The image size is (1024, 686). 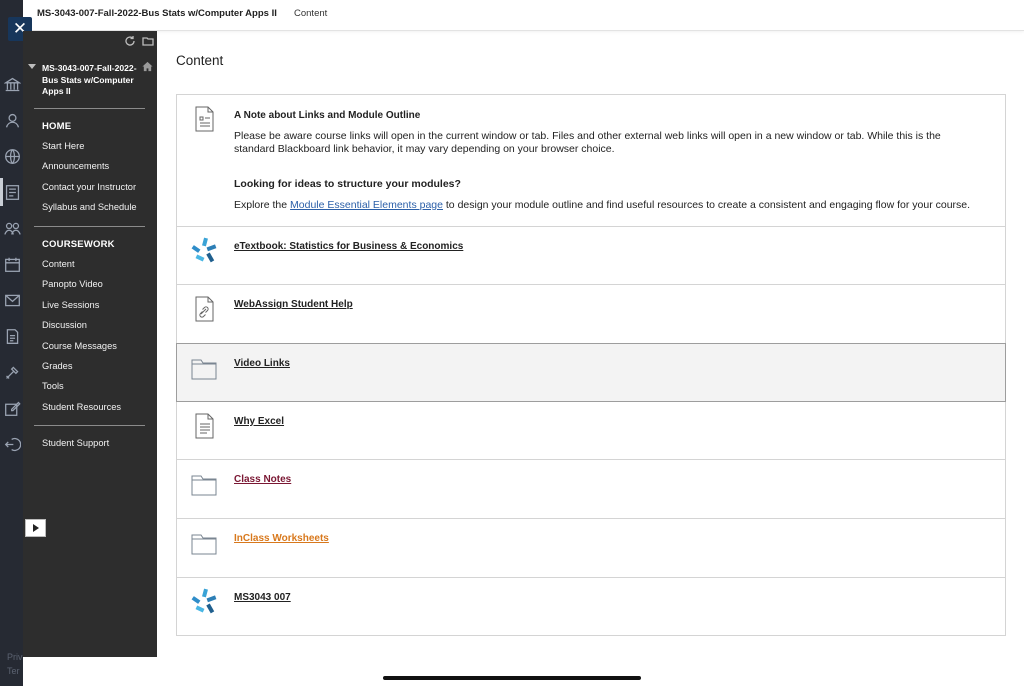 What do you see at coordinates (1, 192) in the screenshot?
I see `active-indicator` at bounding box center [1, 192].